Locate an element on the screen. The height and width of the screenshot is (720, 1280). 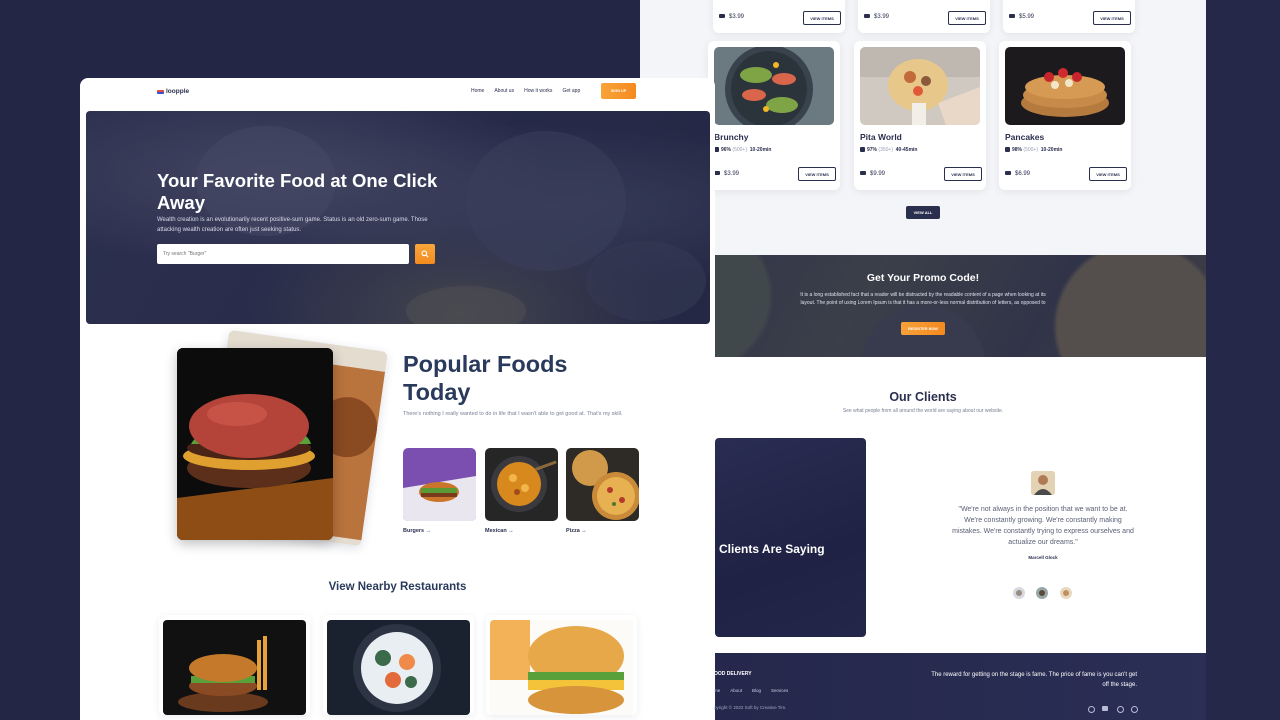
testimonial-author: Marcell Glock is located at coordinates (1043, 557).